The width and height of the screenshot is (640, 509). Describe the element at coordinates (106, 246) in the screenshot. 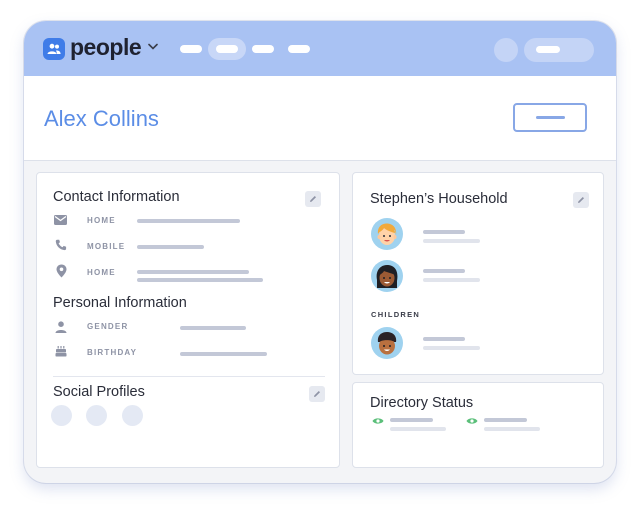

I see `contact-row-label: MOBILE` at that location.